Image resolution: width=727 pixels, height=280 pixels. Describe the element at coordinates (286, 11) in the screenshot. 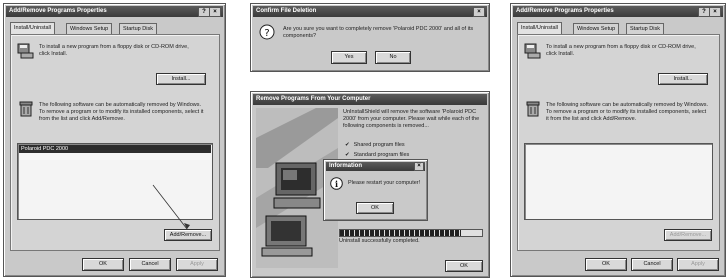

I see `dialog-title: Confirm File Deletion` at that location.